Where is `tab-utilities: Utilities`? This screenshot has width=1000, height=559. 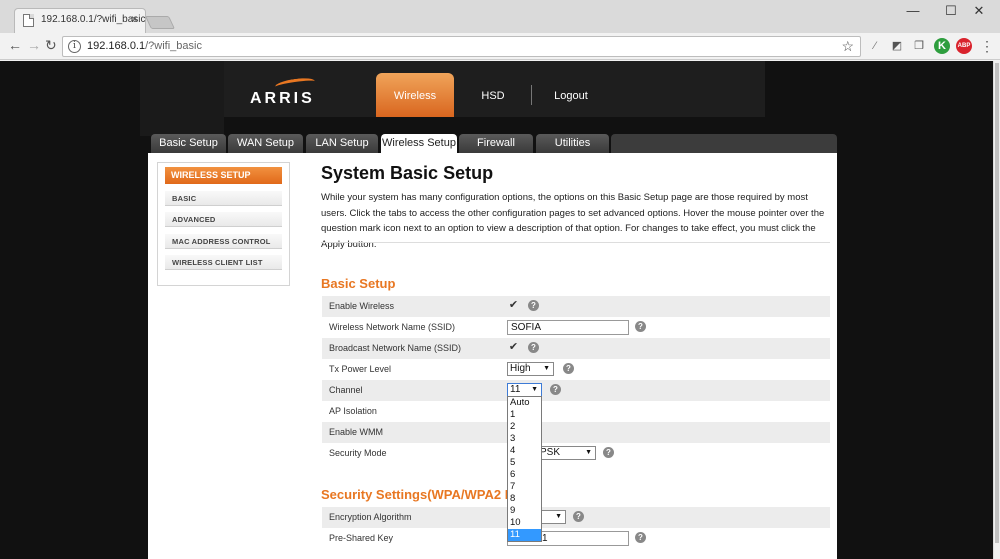 tab-utilities: Utilities is located at coordinates (572, 143).